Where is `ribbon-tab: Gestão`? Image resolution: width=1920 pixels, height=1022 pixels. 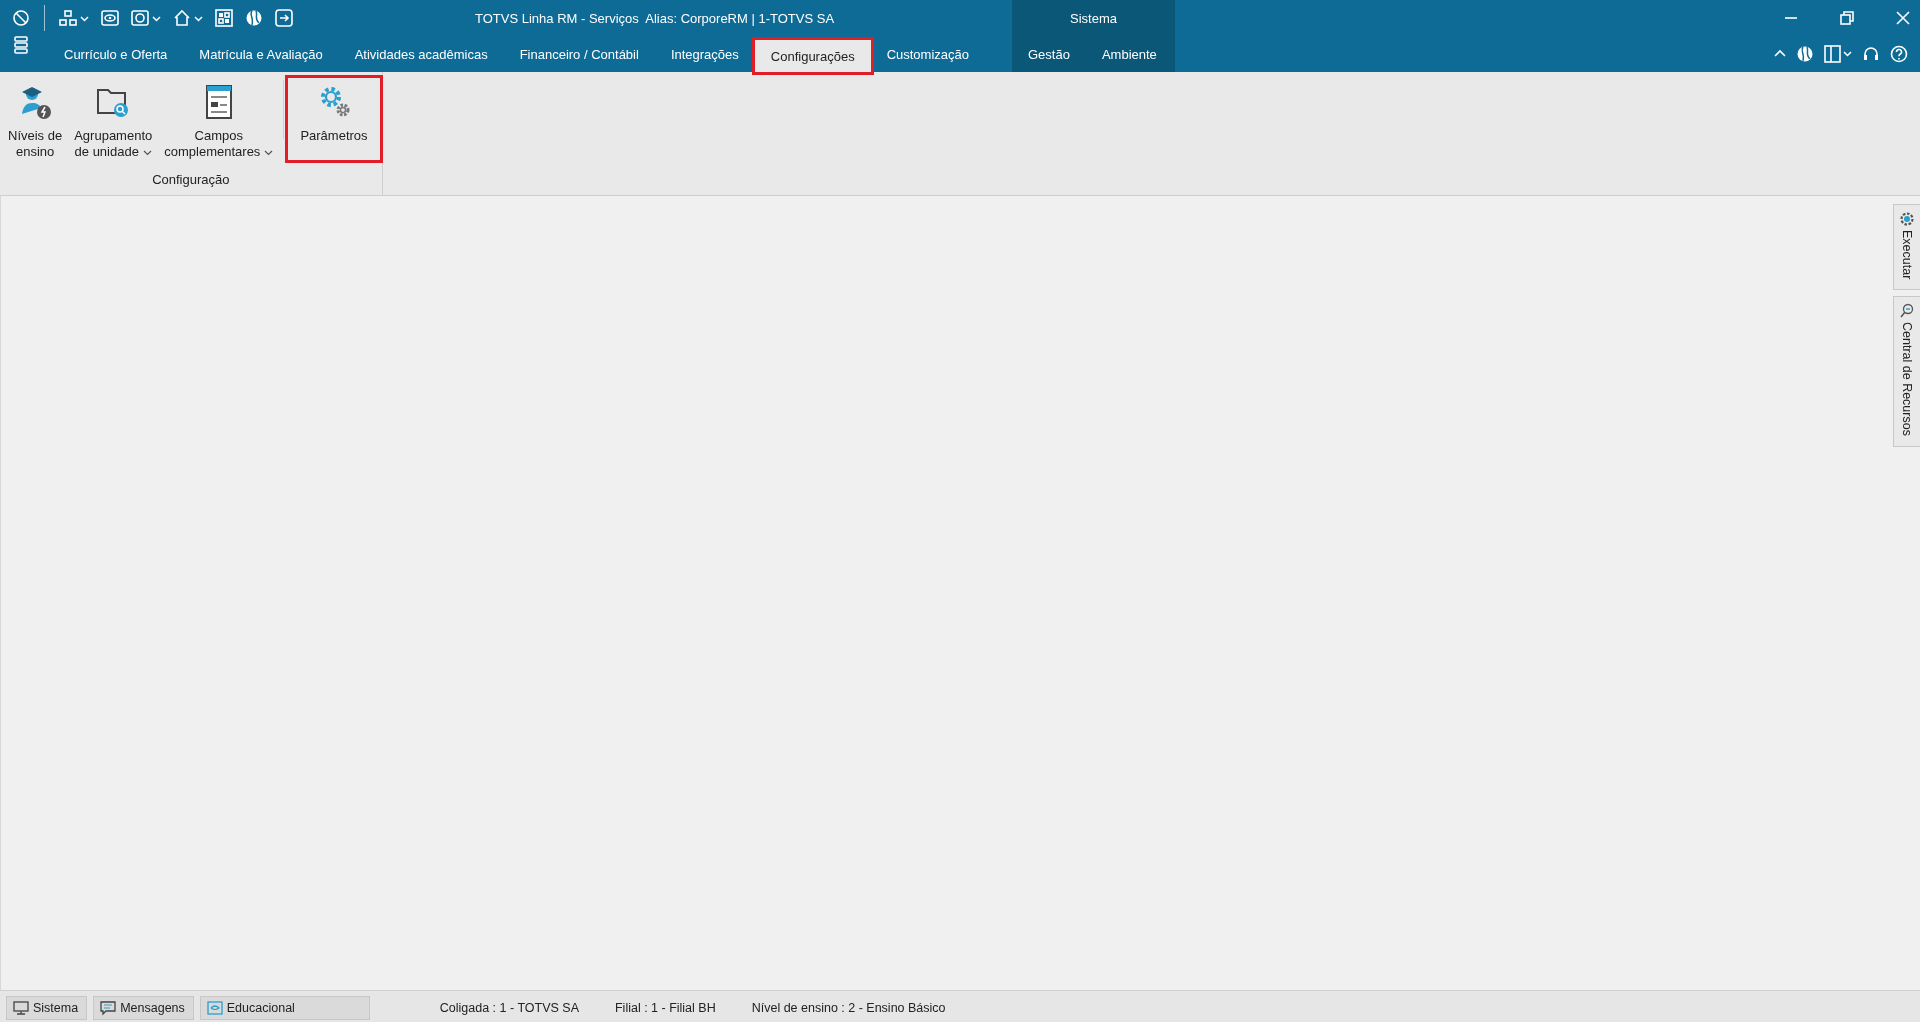
ribbon-tab: Gestão is located at coordinates (1049, 54).